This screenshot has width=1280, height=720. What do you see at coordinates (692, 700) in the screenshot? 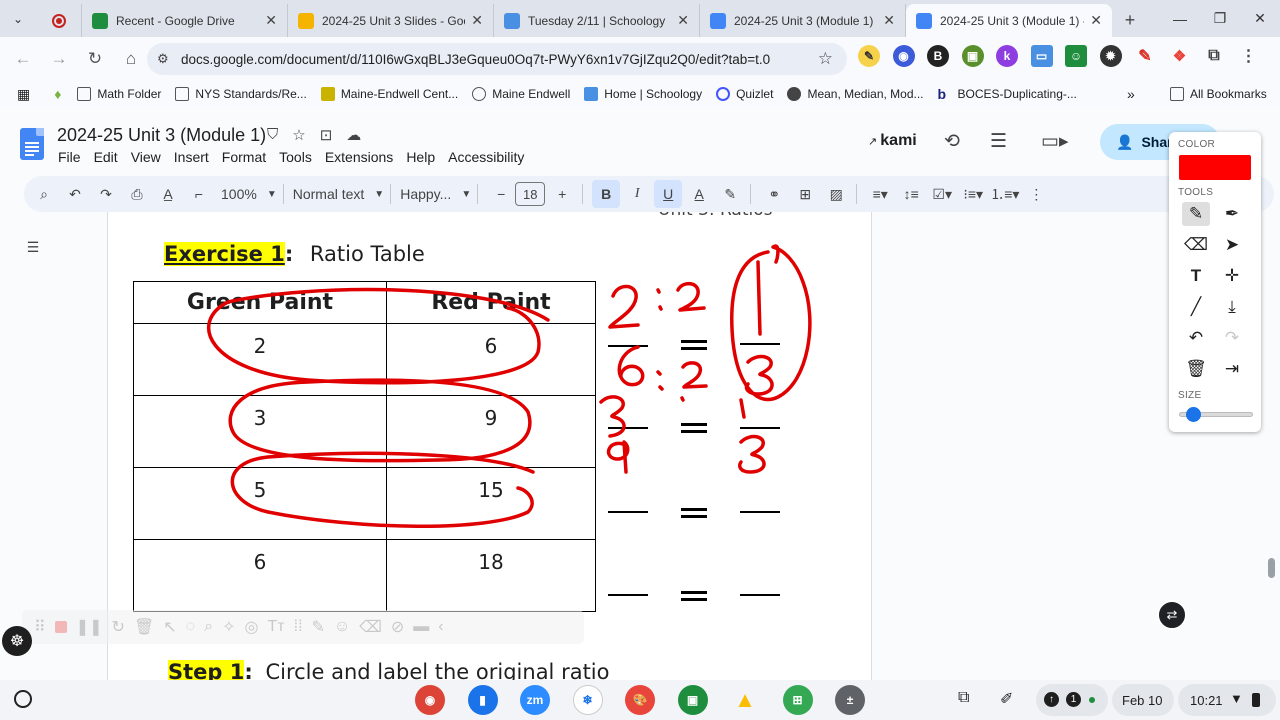
I see `classroom-icon: ▣` at bounding box center [692, 700].